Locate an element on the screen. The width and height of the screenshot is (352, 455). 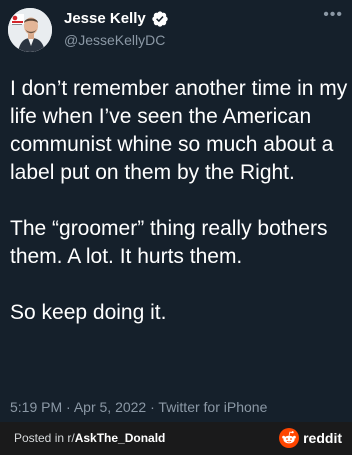
avatar is located at coordinates (30, 30).